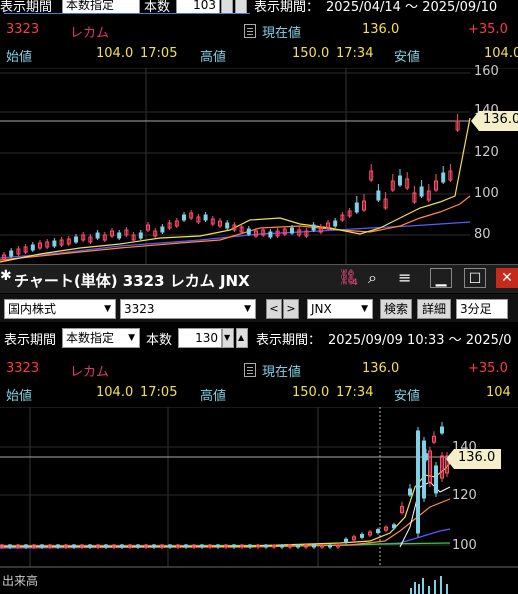 The height and width of the screenshot is (594, 518). What do you see at coordinates (475, 278) in the screenshot?
I see `maximize-button: ☐` at bounding box center [475, 278].